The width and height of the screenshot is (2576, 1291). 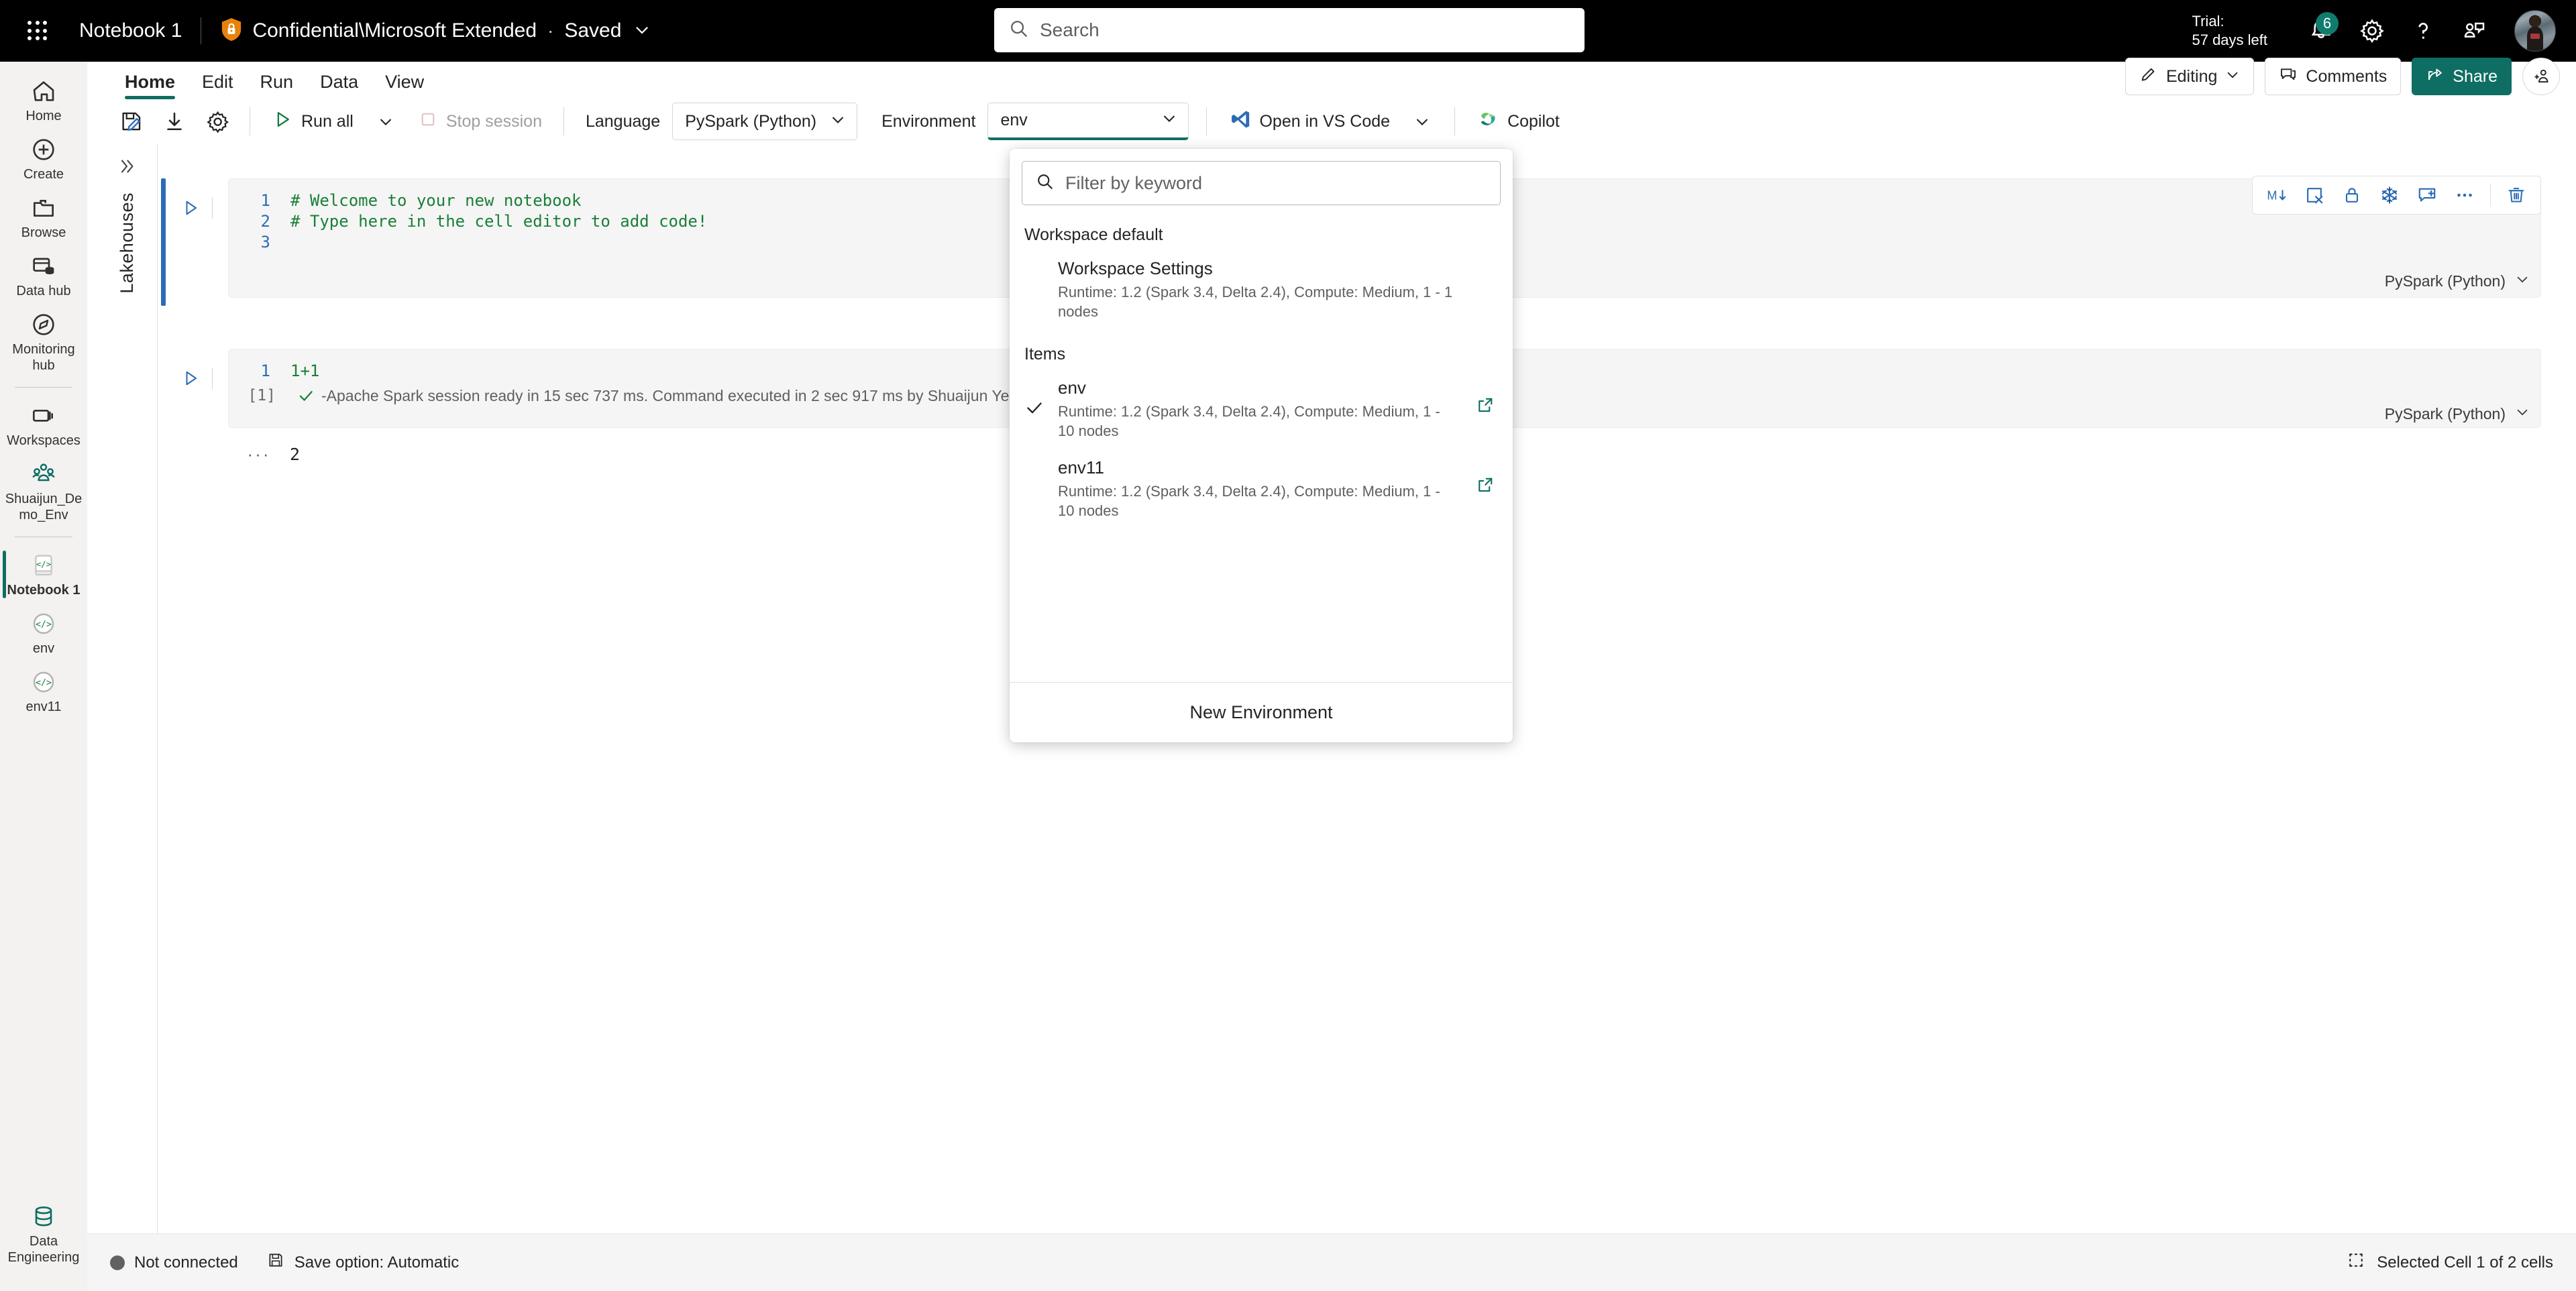 What do you see at coordinates (1045, 183) in the screenshot?
I see `search-icon` at bounding box center [1045, 183].